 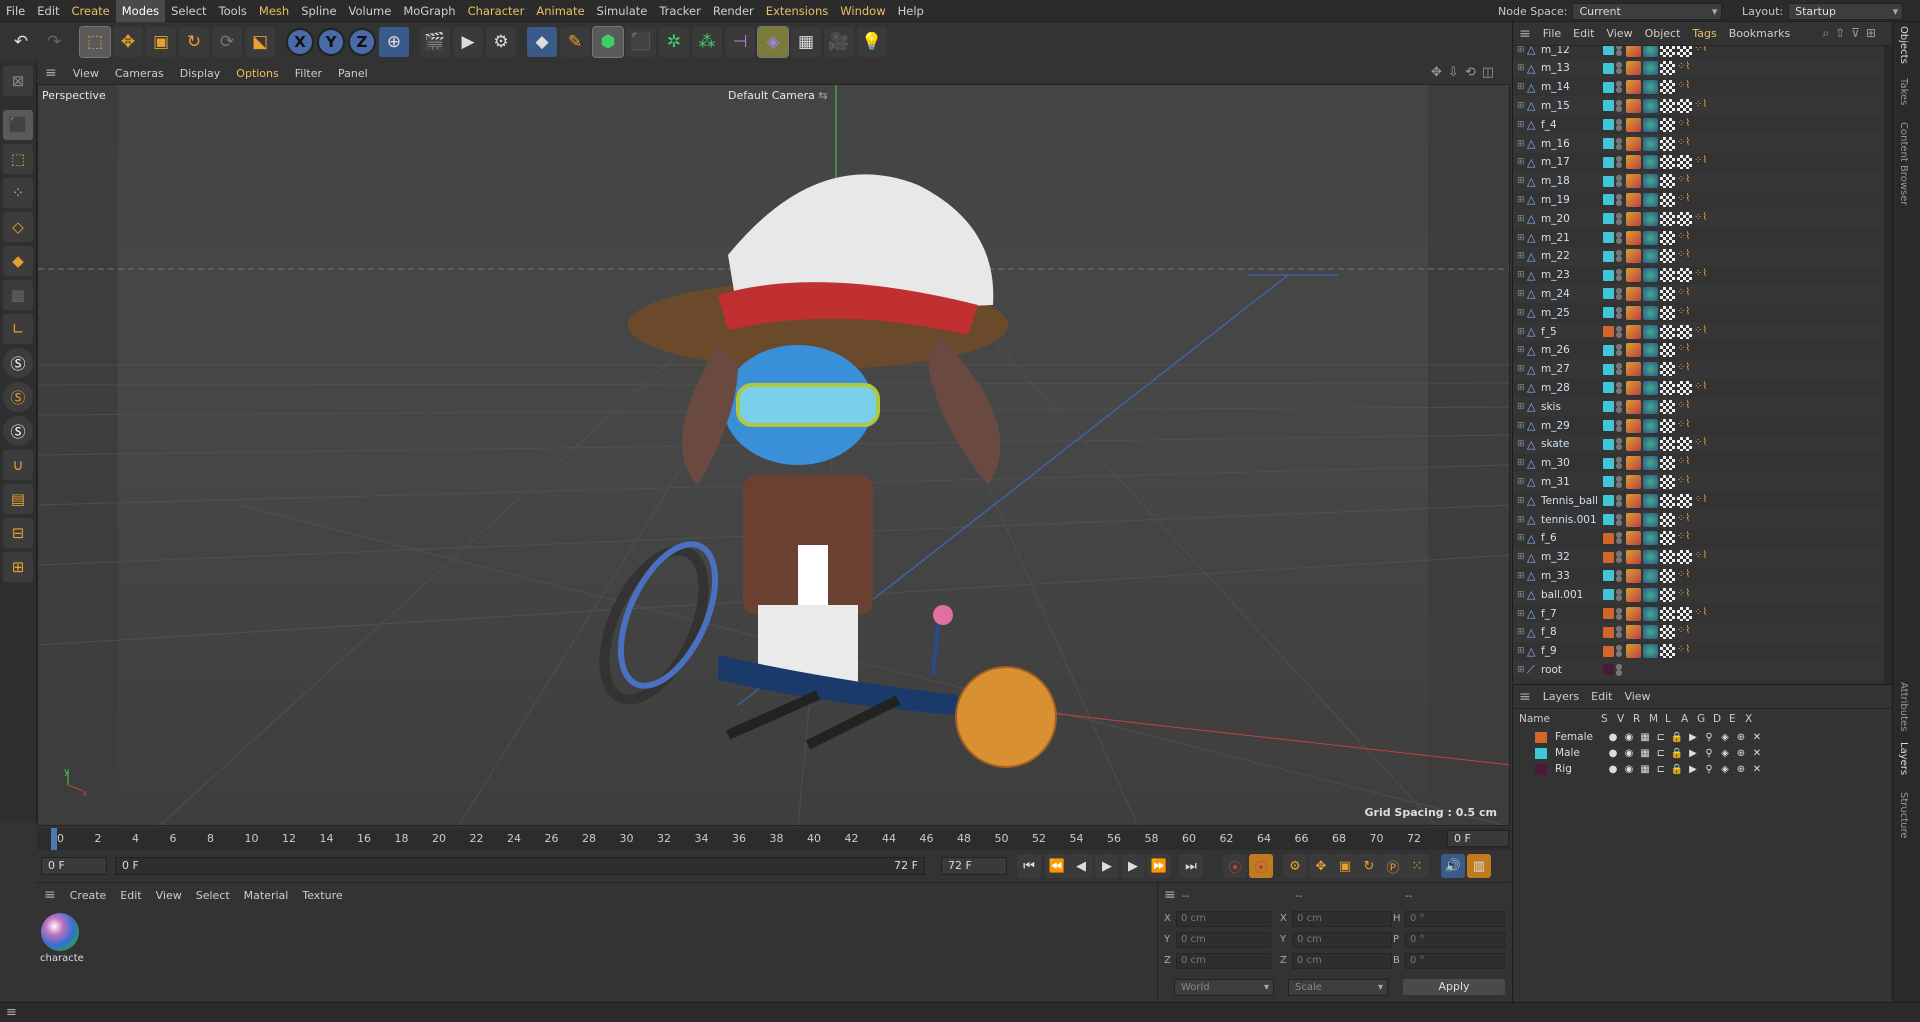 What do you see at coordinates (1570, 294) in the screenshot?
I see `object-name: m_24` at bounding box center [1570, 294].